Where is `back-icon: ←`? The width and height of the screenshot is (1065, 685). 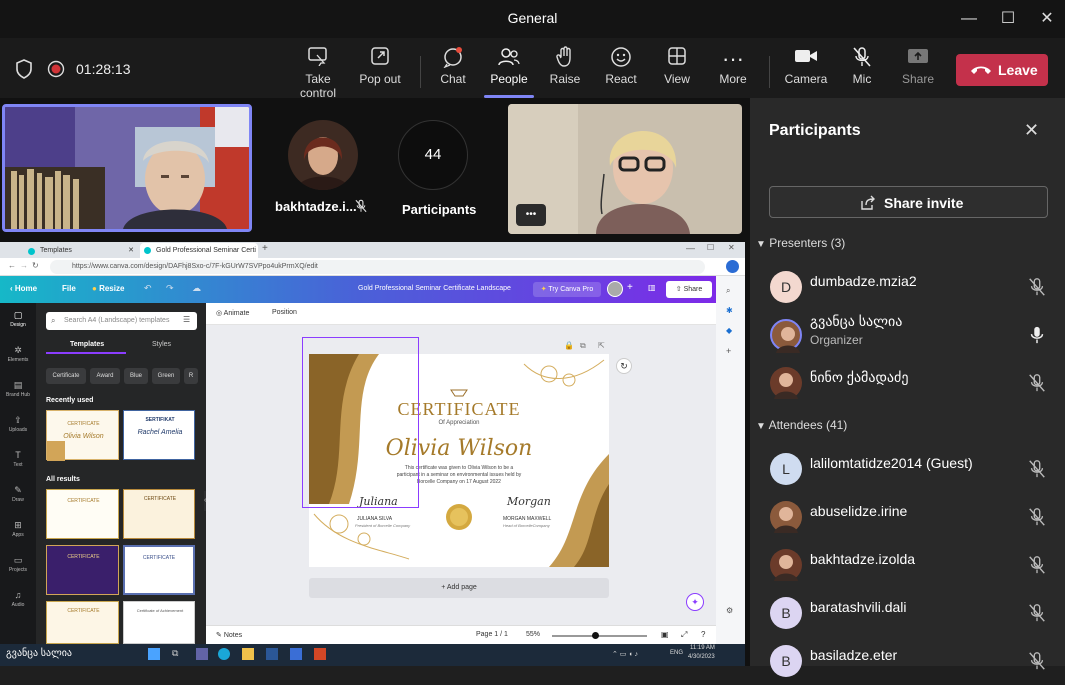
back-icon: ← is located at coordinates (12, 265).